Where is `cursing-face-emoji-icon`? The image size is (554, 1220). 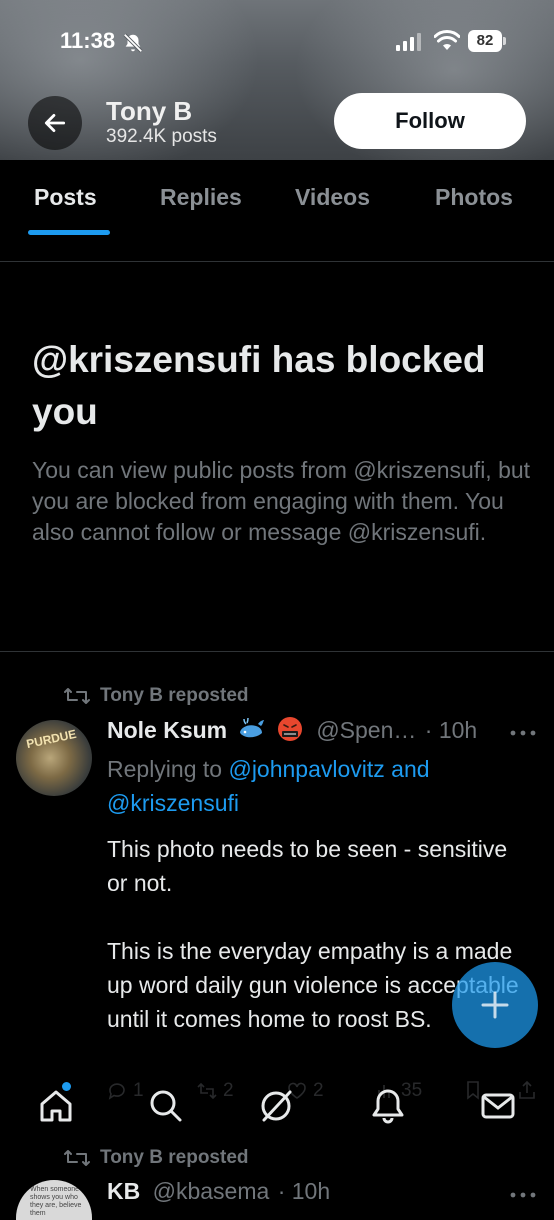
cursing-face-emoji-icon is located at coordinates (289, 729).